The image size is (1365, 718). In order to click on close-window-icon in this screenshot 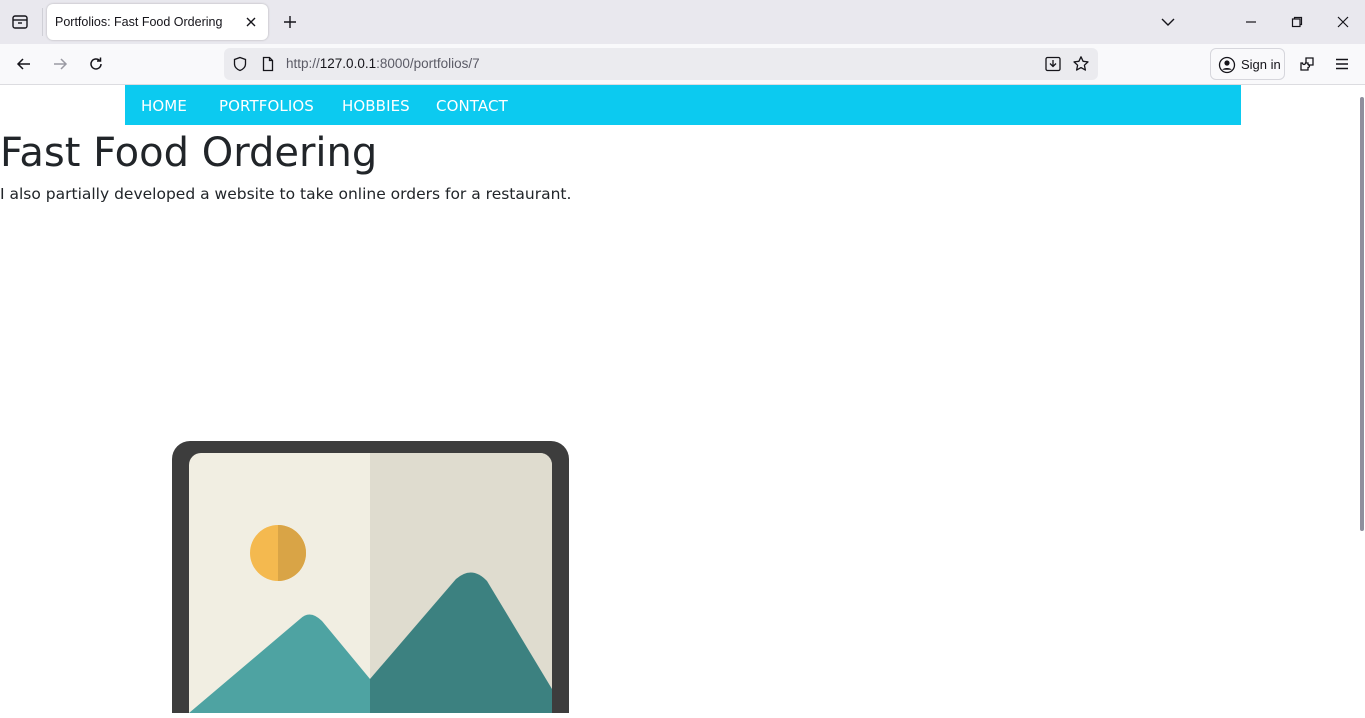, I will do `click(1342, 22)`.